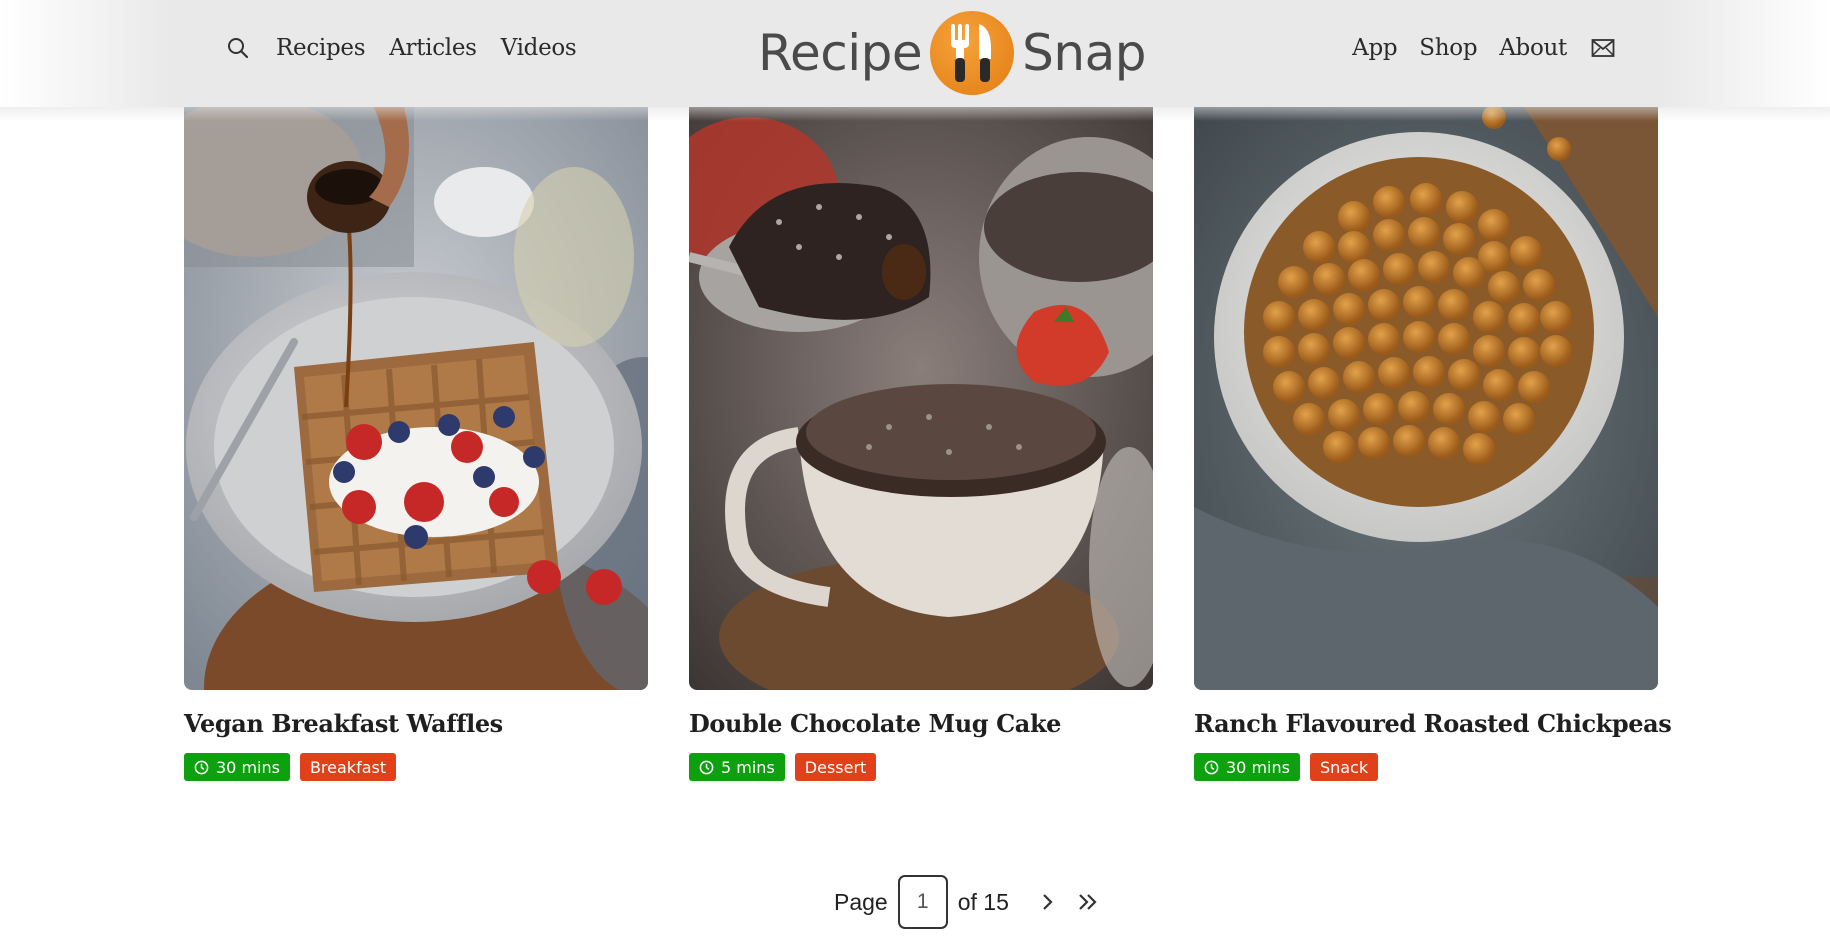 This screenshot has height=937, width=1830. Describe the element at coordinates (238, 48) in the screenshot. I see `search-icon` at that location.